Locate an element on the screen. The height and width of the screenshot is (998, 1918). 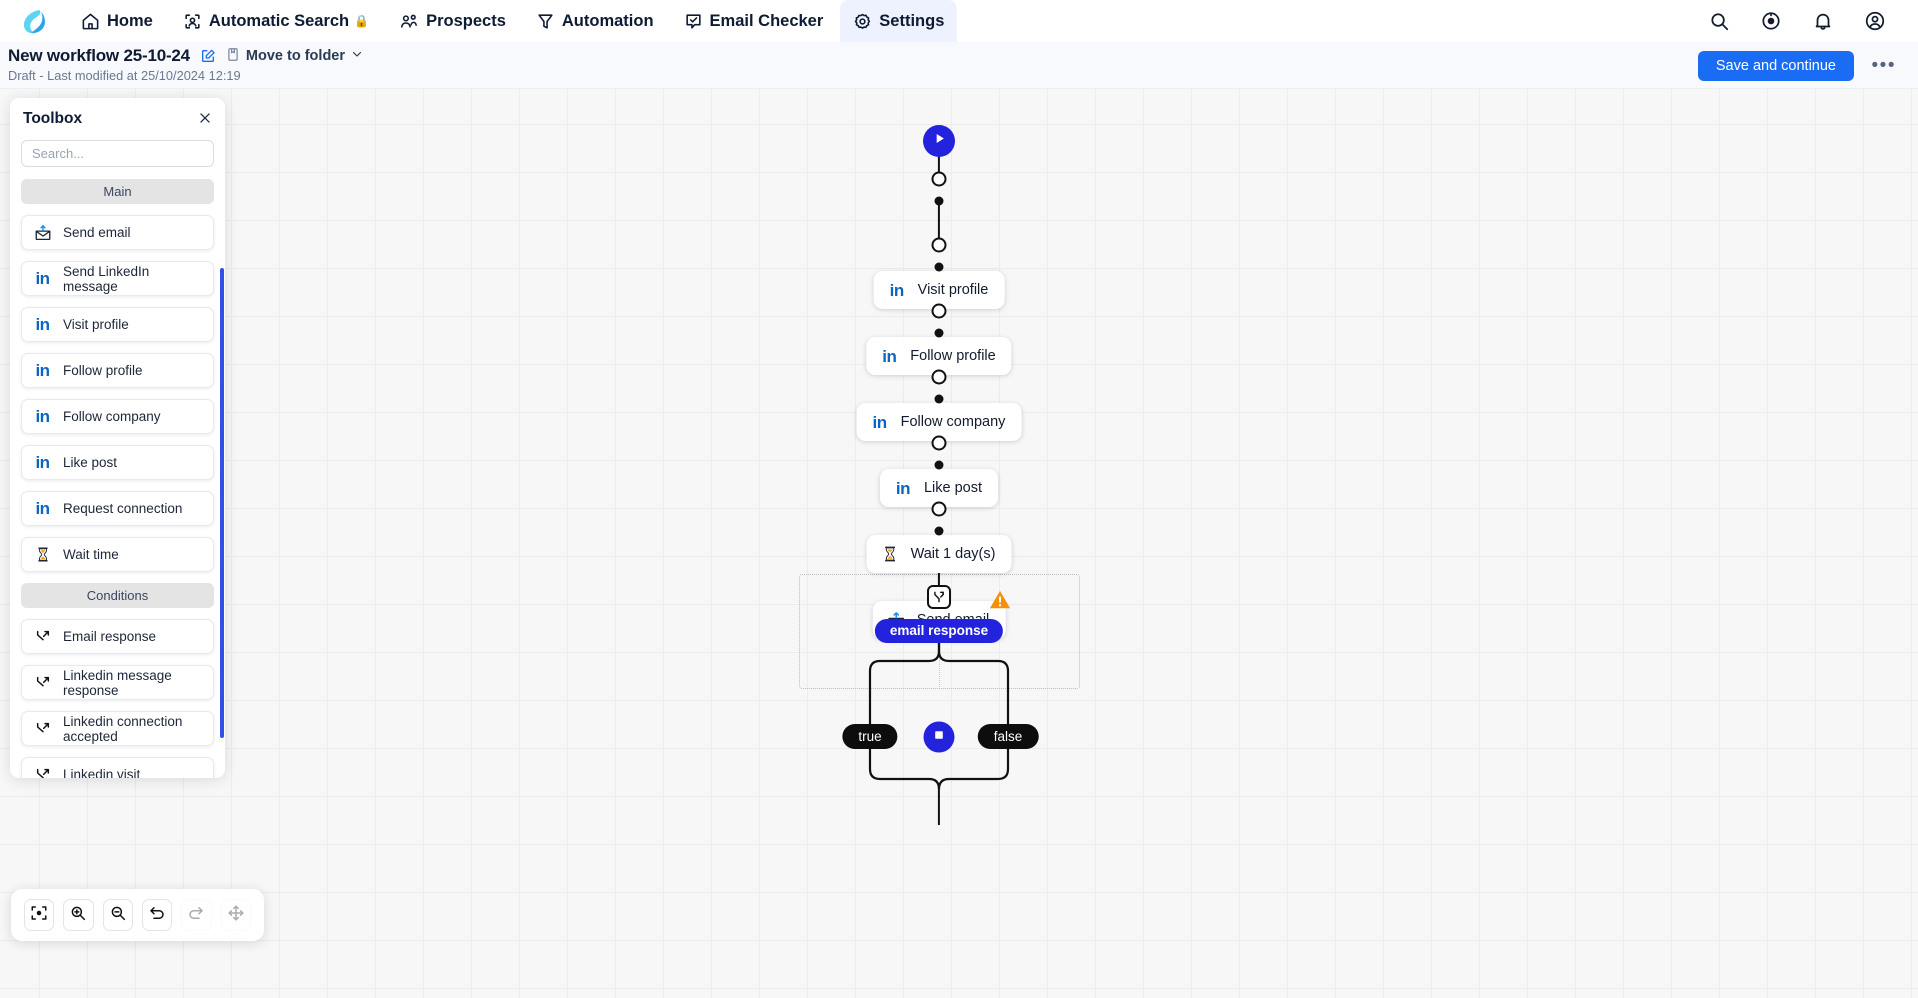
nav-label-prospects: Prospects is located at coordinates (466, 20).